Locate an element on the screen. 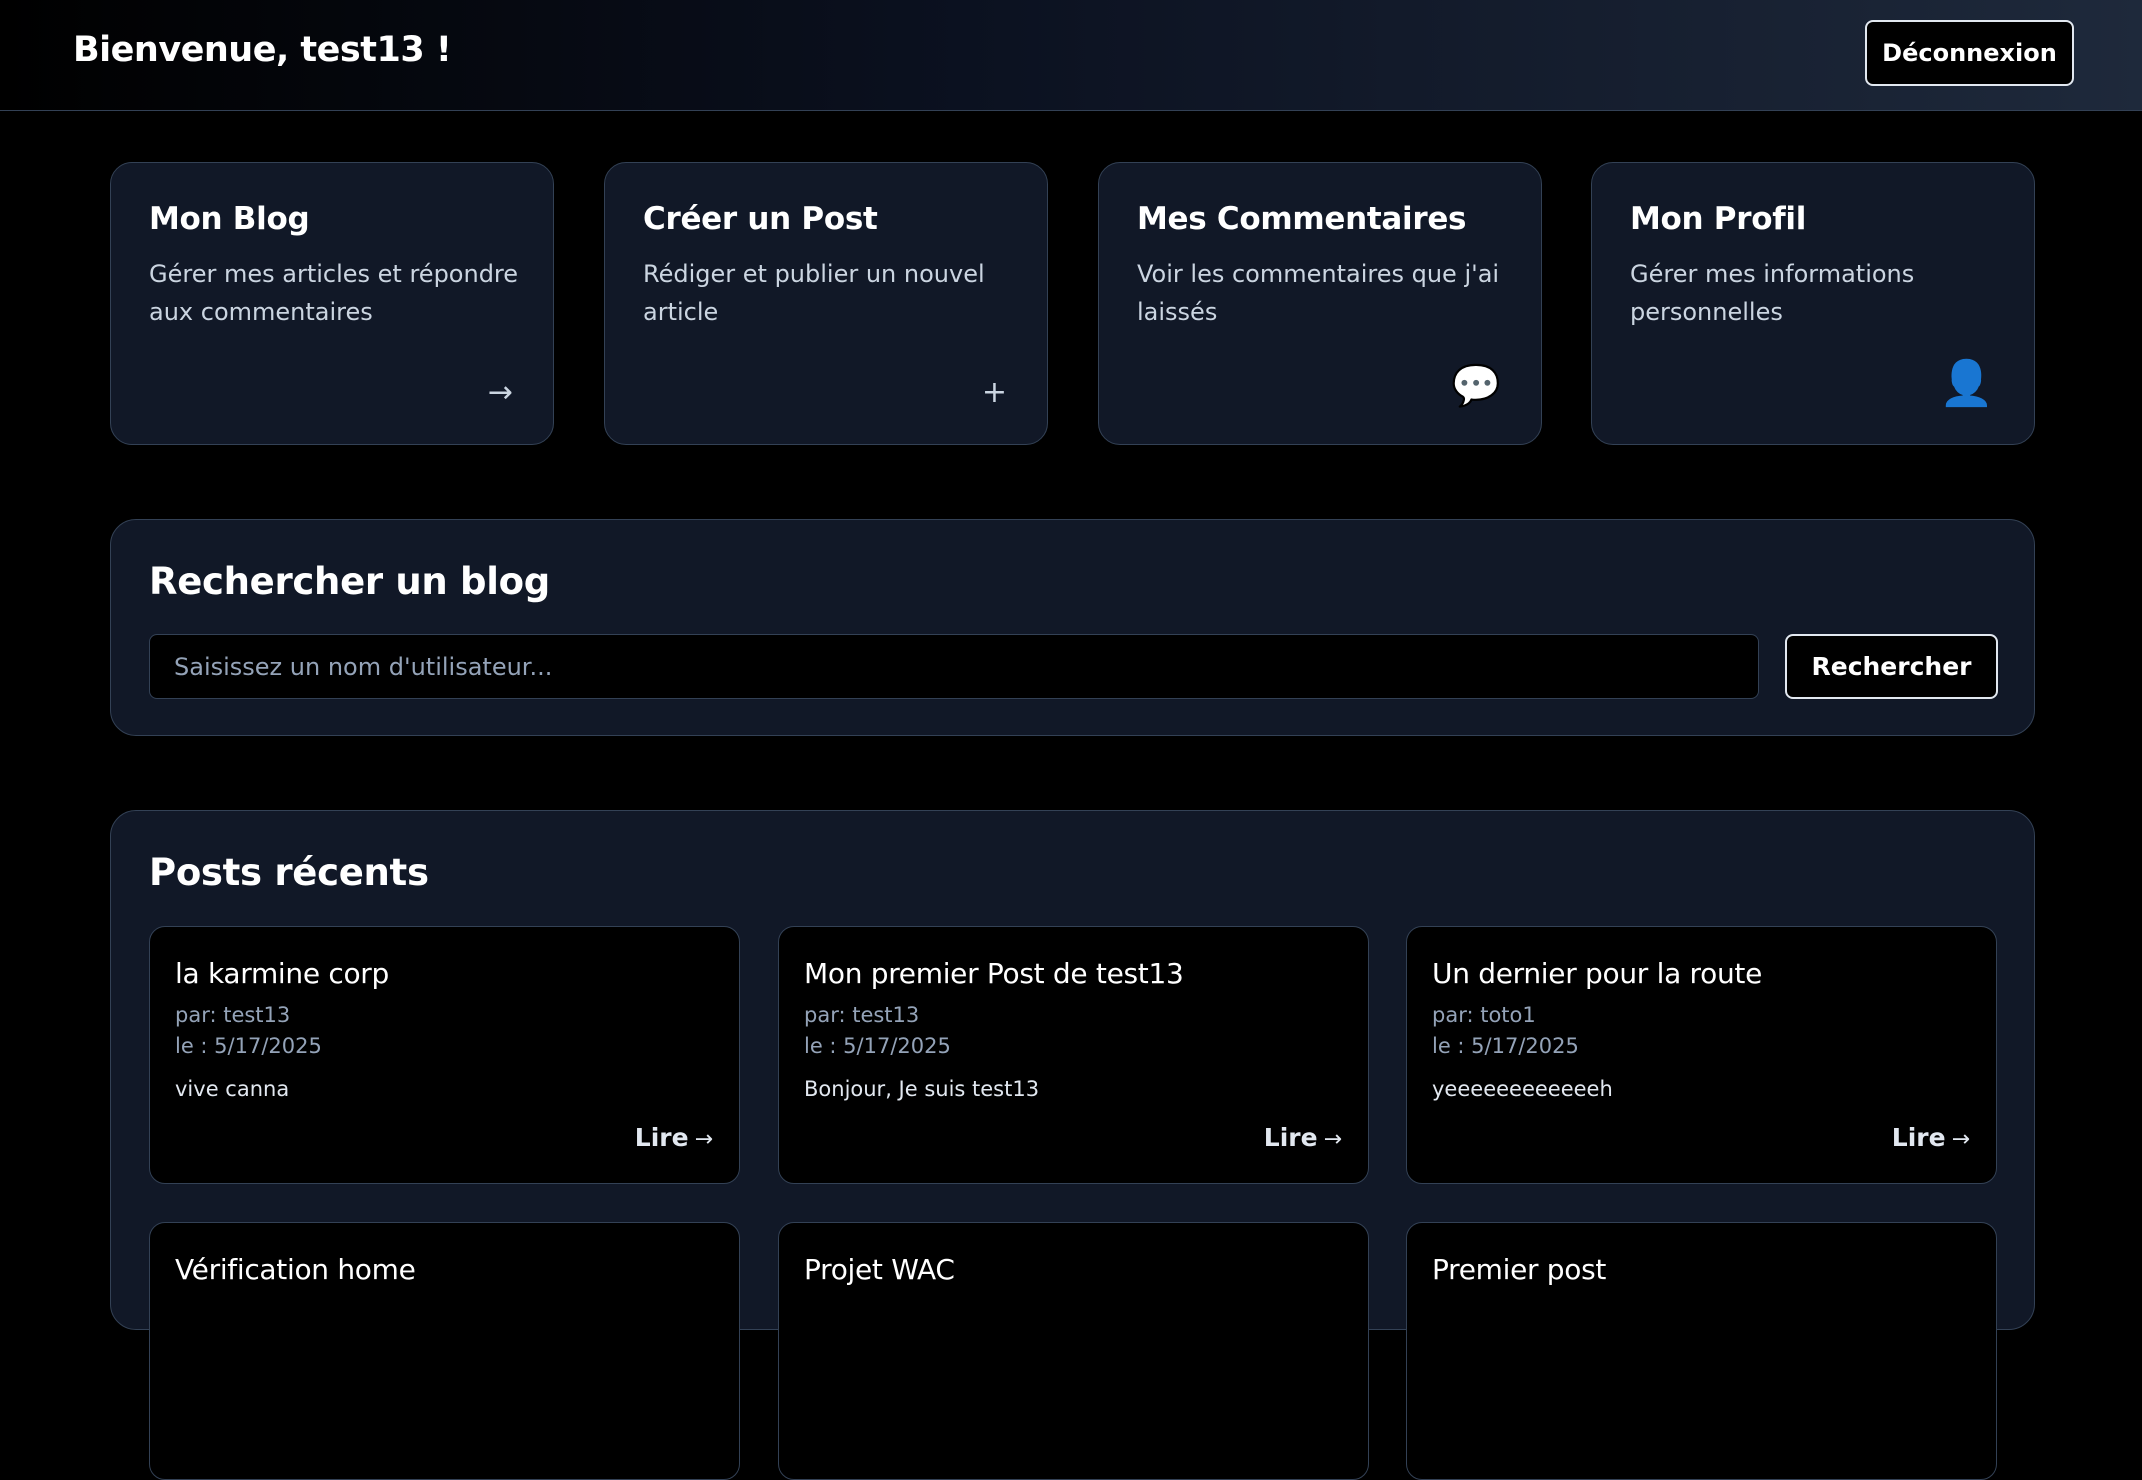 This screenshot has height=1480, width=2142. search-button: Rechercher is located at coordinates (1891, 666).